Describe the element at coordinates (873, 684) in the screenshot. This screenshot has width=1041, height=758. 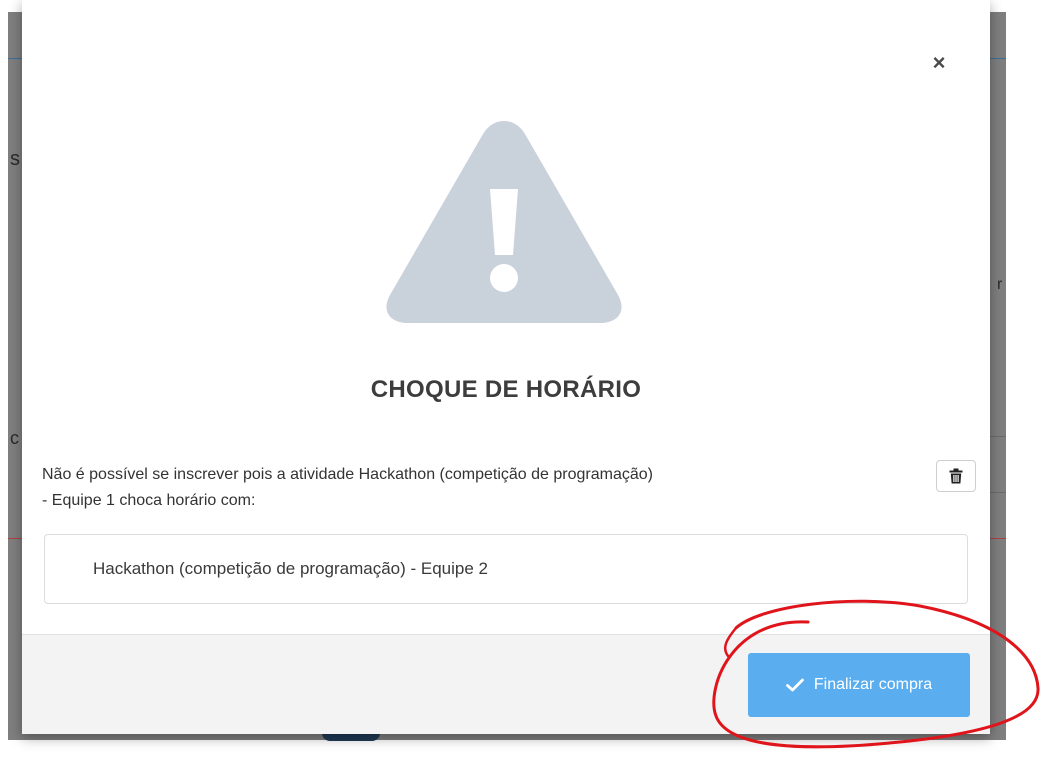
I see `finalize-purchase-label: Finalizar compra` at that location.